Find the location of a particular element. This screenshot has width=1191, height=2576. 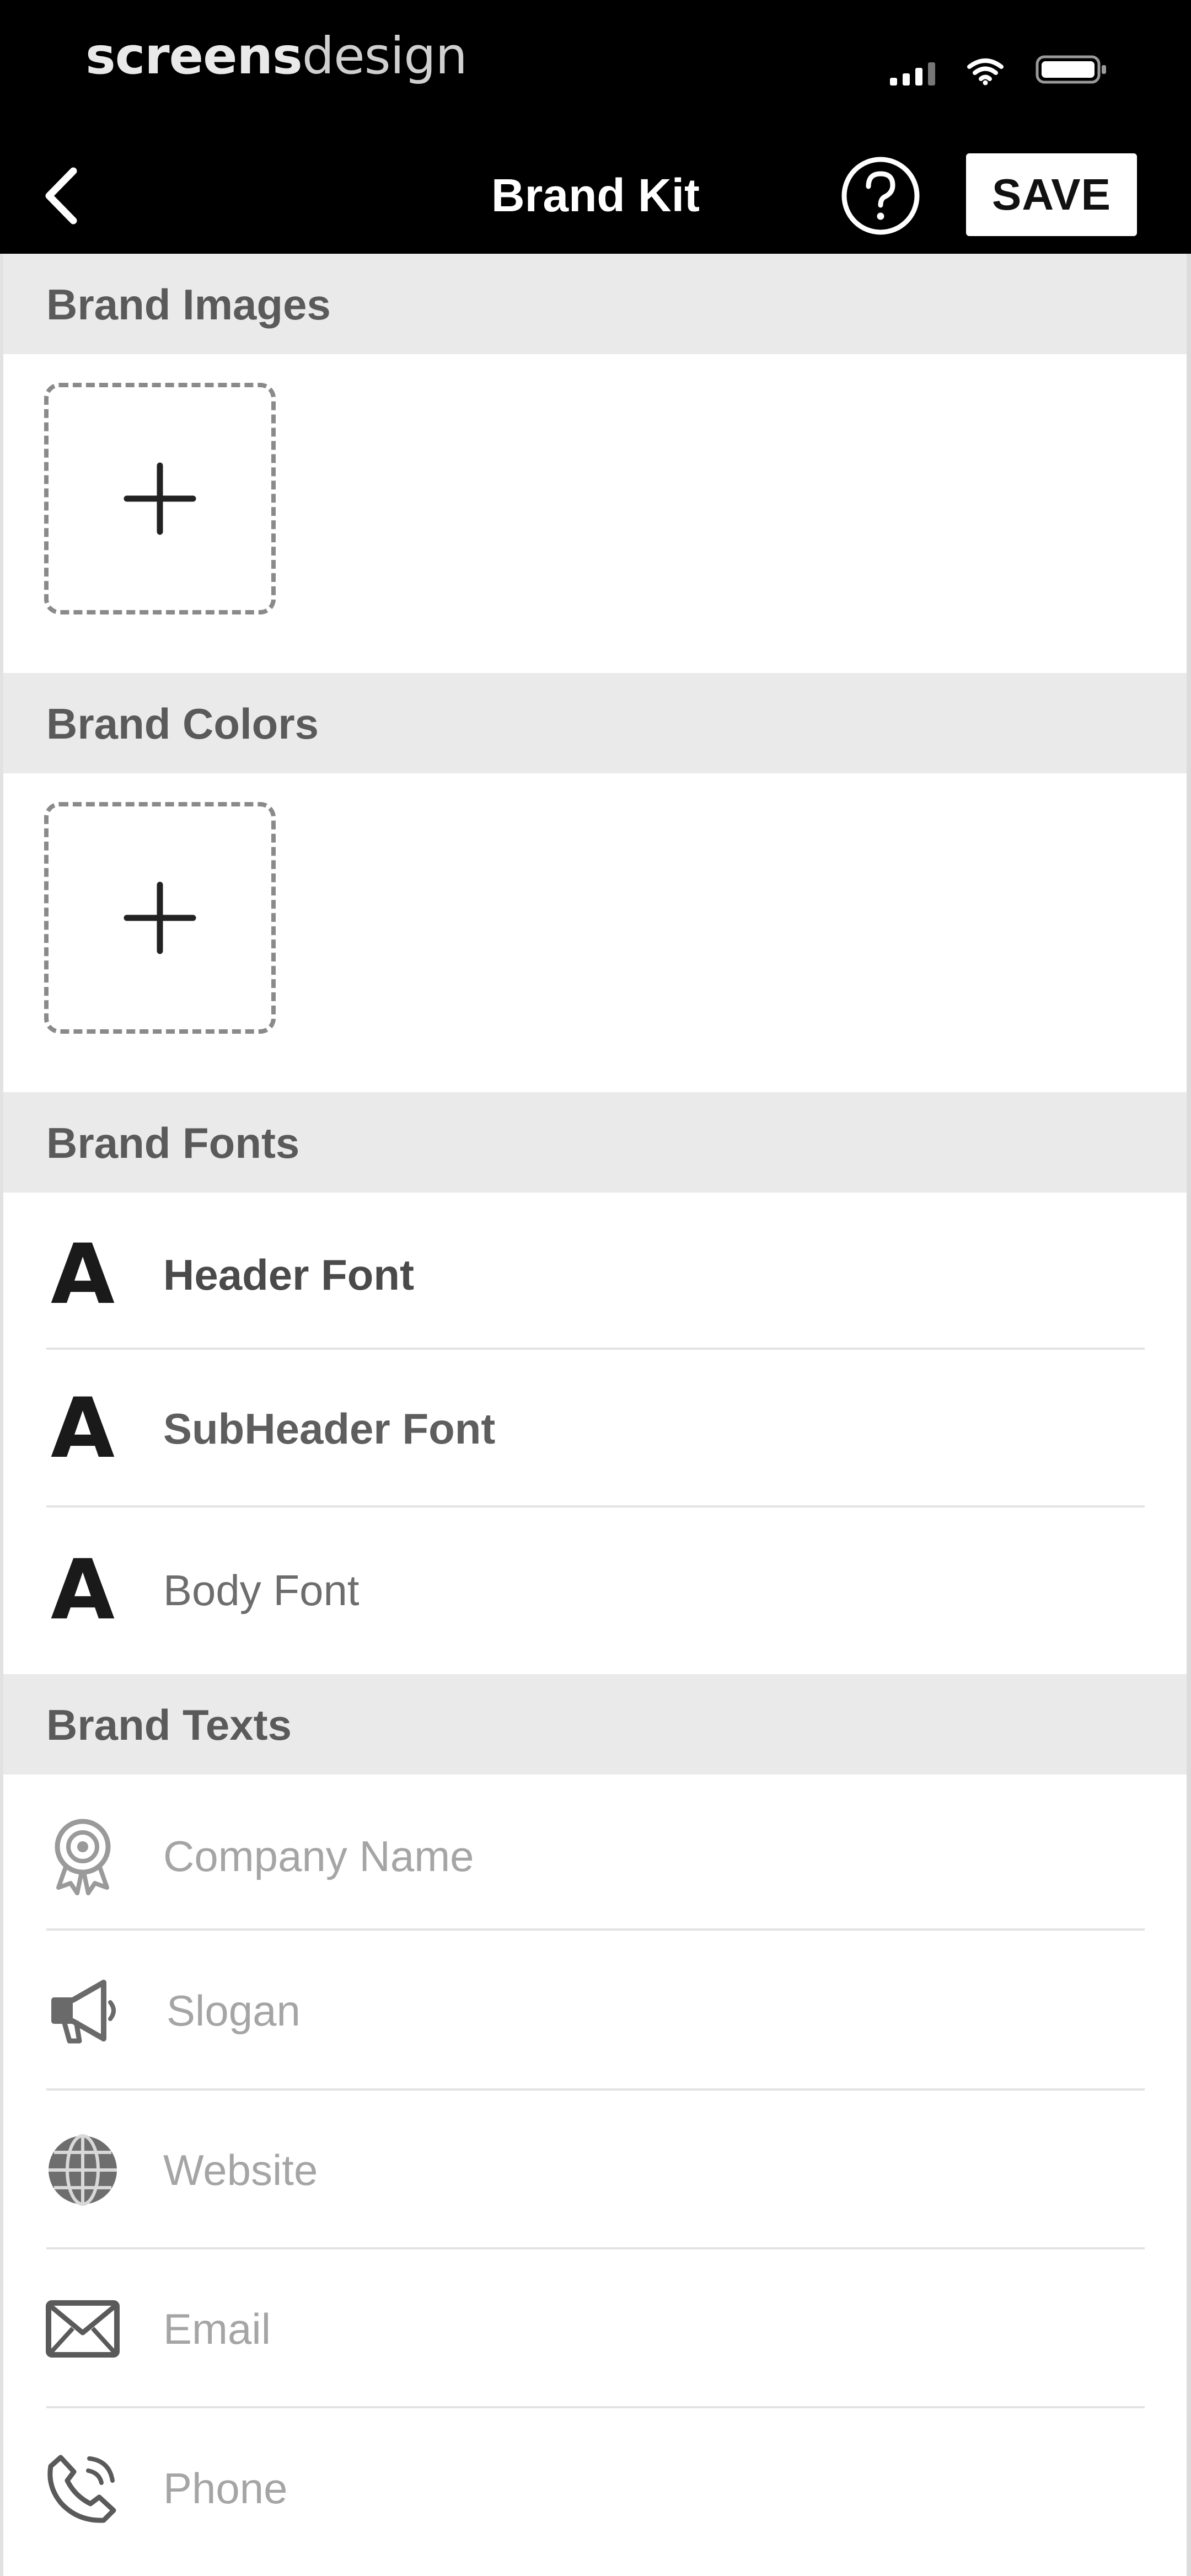

slogan-placeholder: Slogan is located at coordinates (234, 2010).